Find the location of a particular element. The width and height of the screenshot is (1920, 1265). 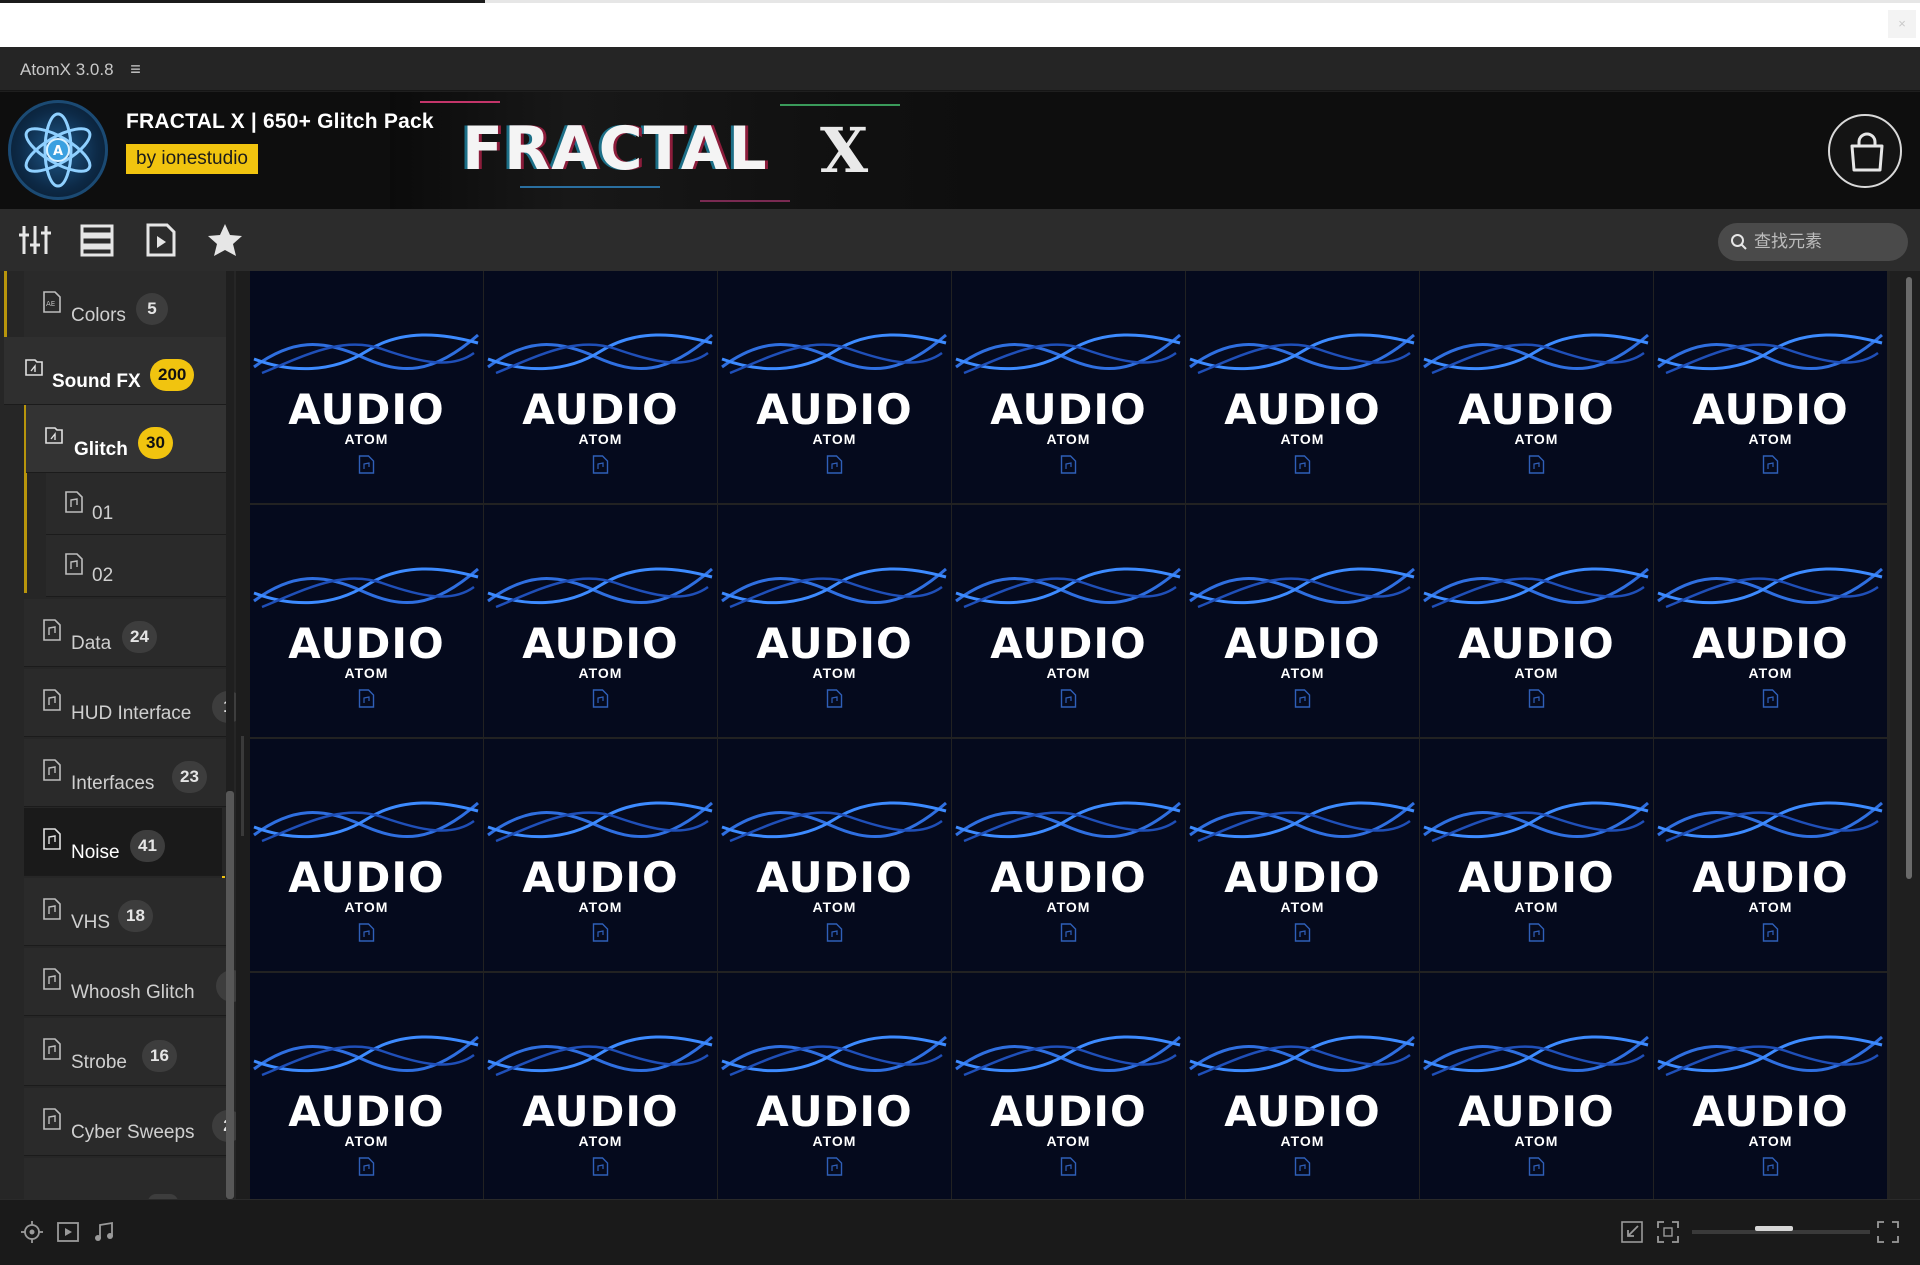

search-placeholder: 查找元素 is located at coordinates (1788, 241).